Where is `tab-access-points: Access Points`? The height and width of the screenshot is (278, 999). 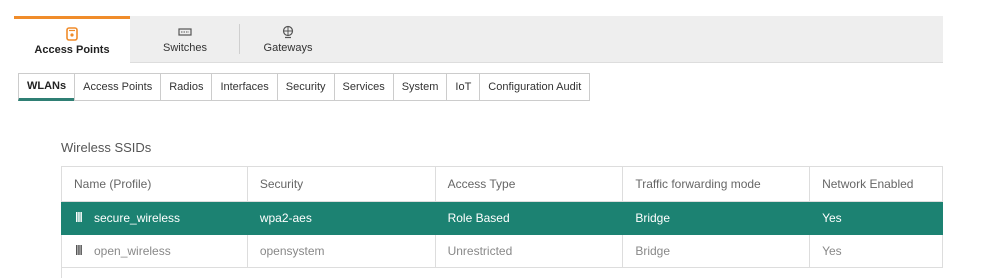
tab-access-points: Access Points is located at coordinates (72, 39).